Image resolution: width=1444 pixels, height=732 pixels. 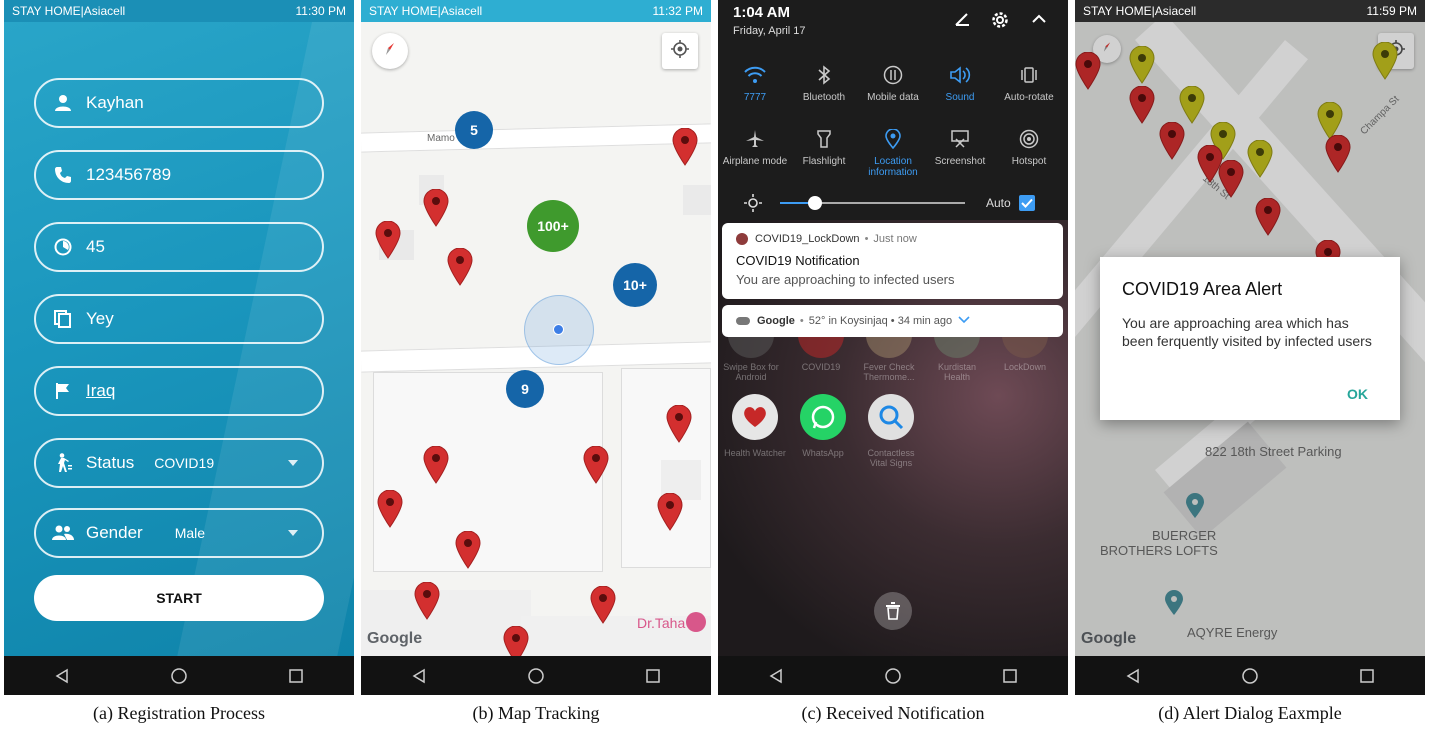 I want to click on rotate-icon, so click(x=1029, y=75).